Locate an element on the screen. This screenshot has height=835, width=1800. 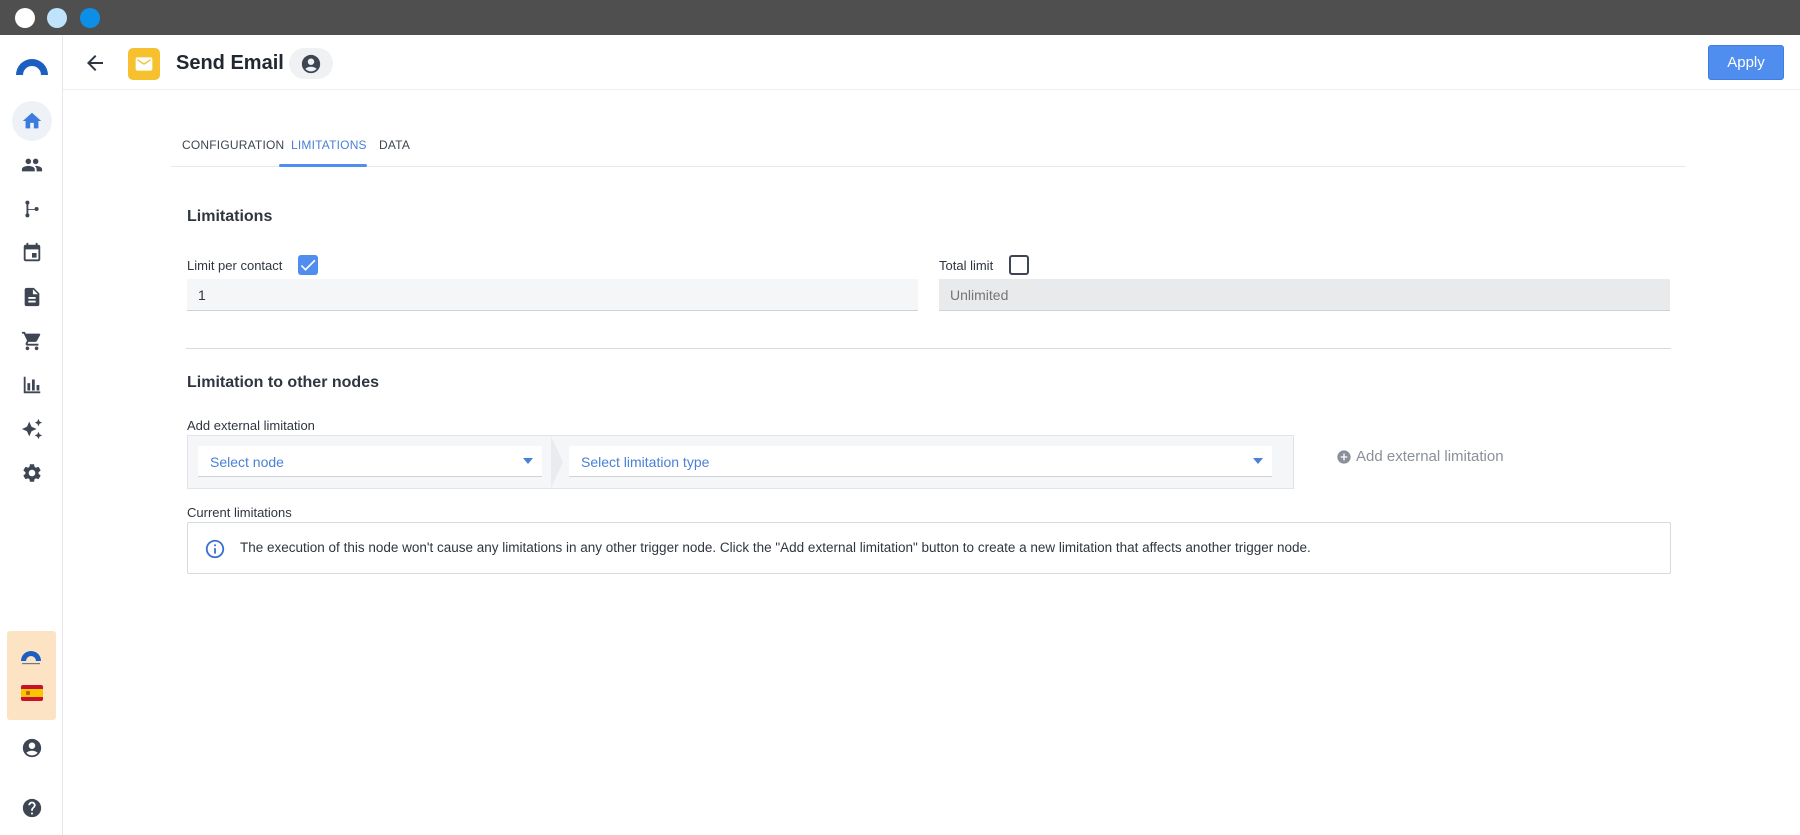
help-icon is located at coordinates (32, 808).